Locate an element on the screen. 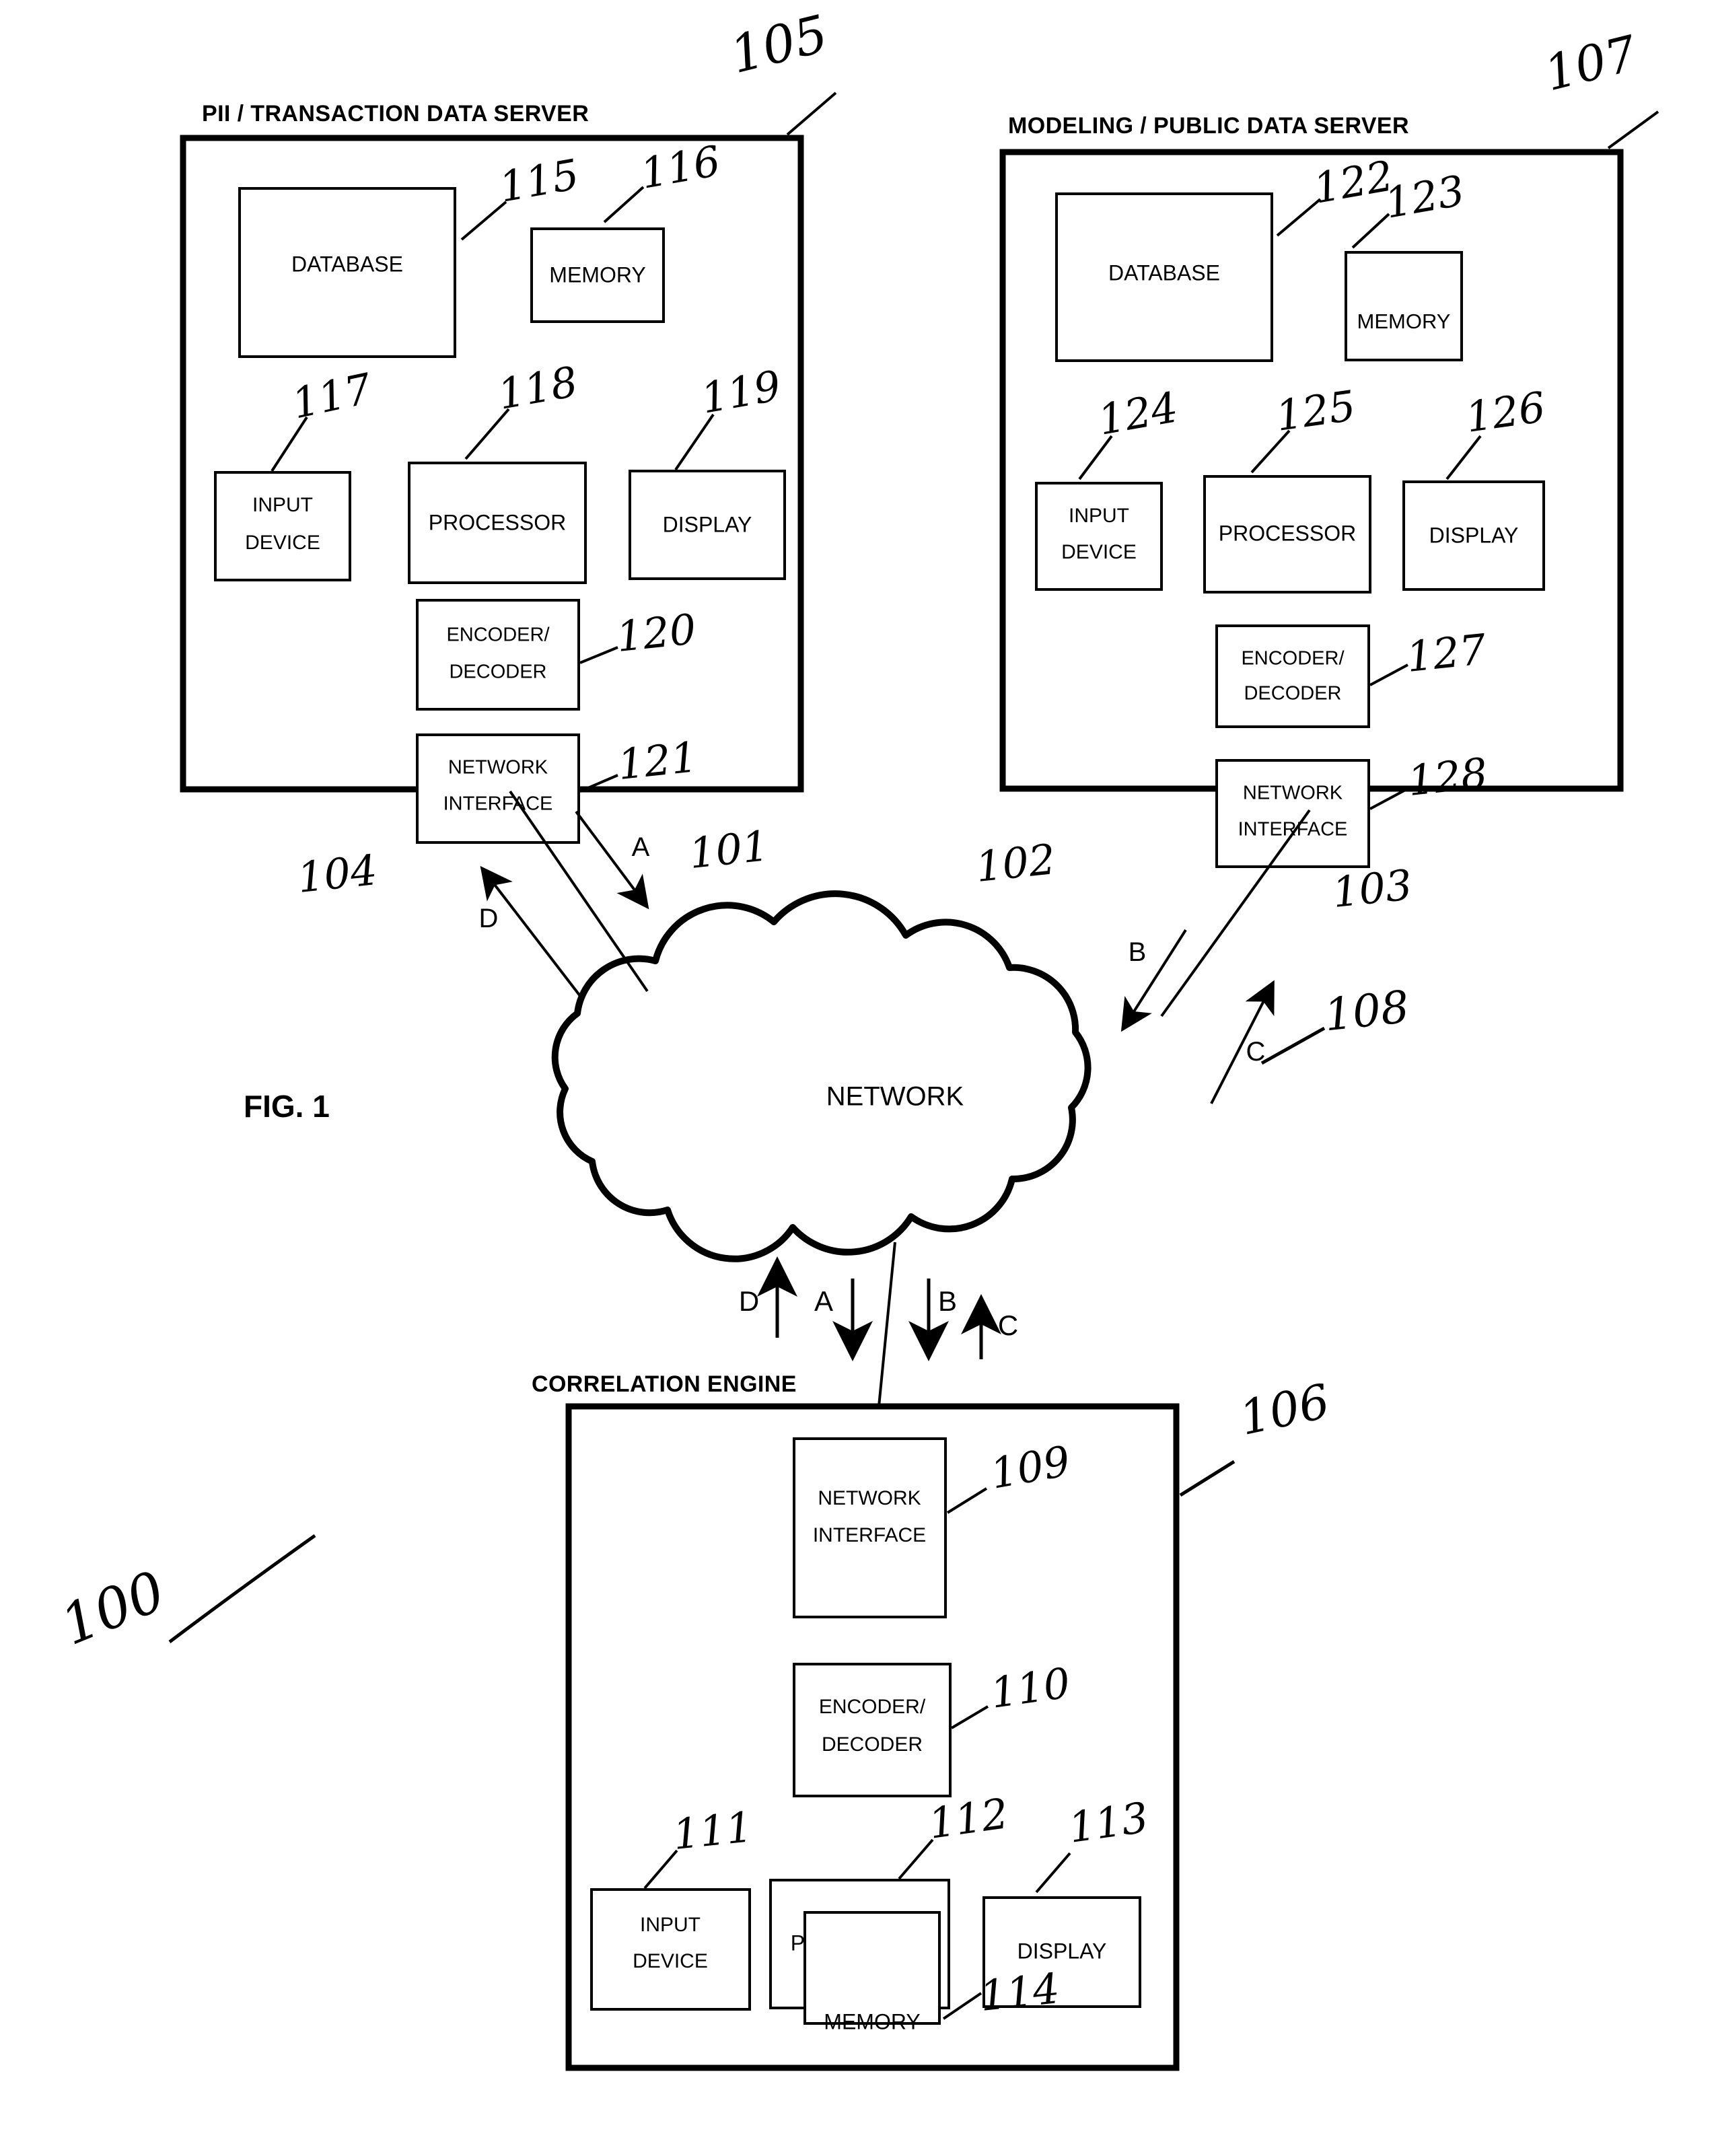 Image resolution: width=1716 pixels, height=2156 pixels. flow-arrow-a-lower: A is located at coordinates (843, 1320).